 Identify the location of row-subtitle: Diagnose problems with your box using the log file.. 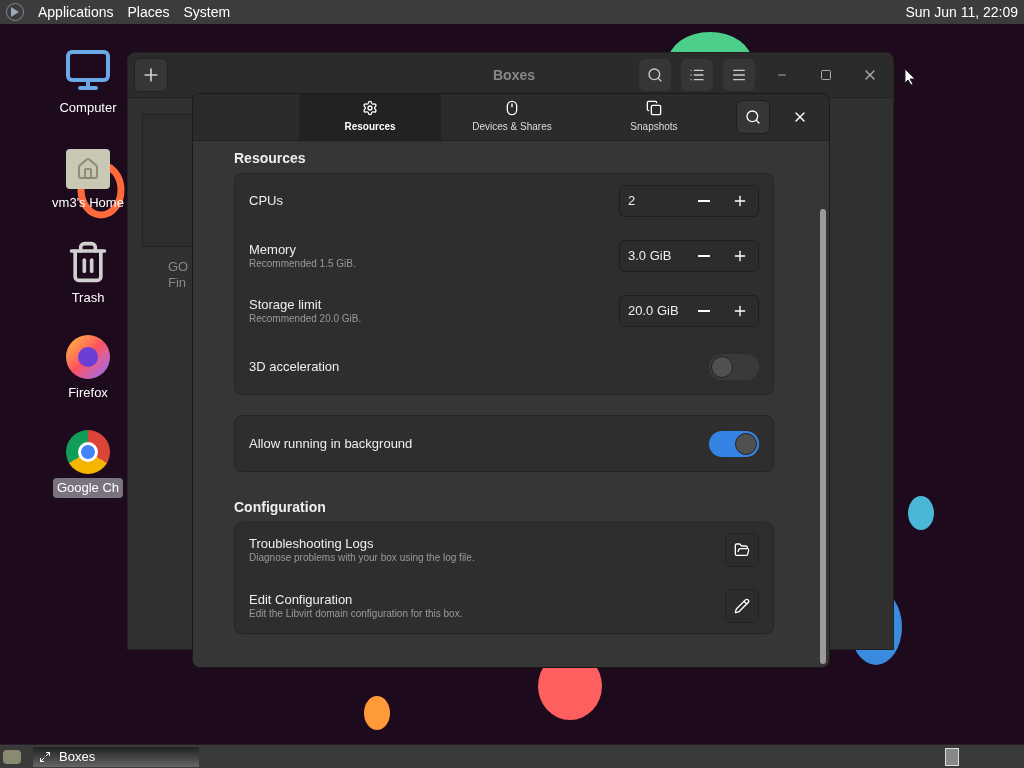
(362, 558).